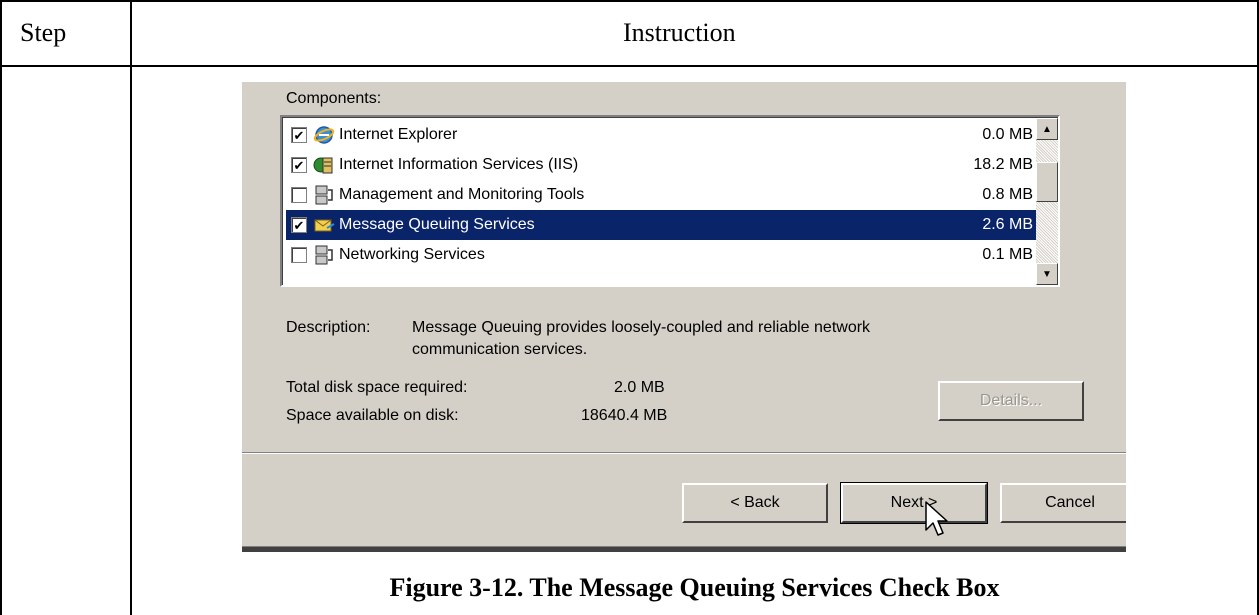 This screenshot has height=615, width=1259. Describe the element at coordinates (624, 415) in the screenshot. I see `available-space-value: 18640.4 MB` at that location.